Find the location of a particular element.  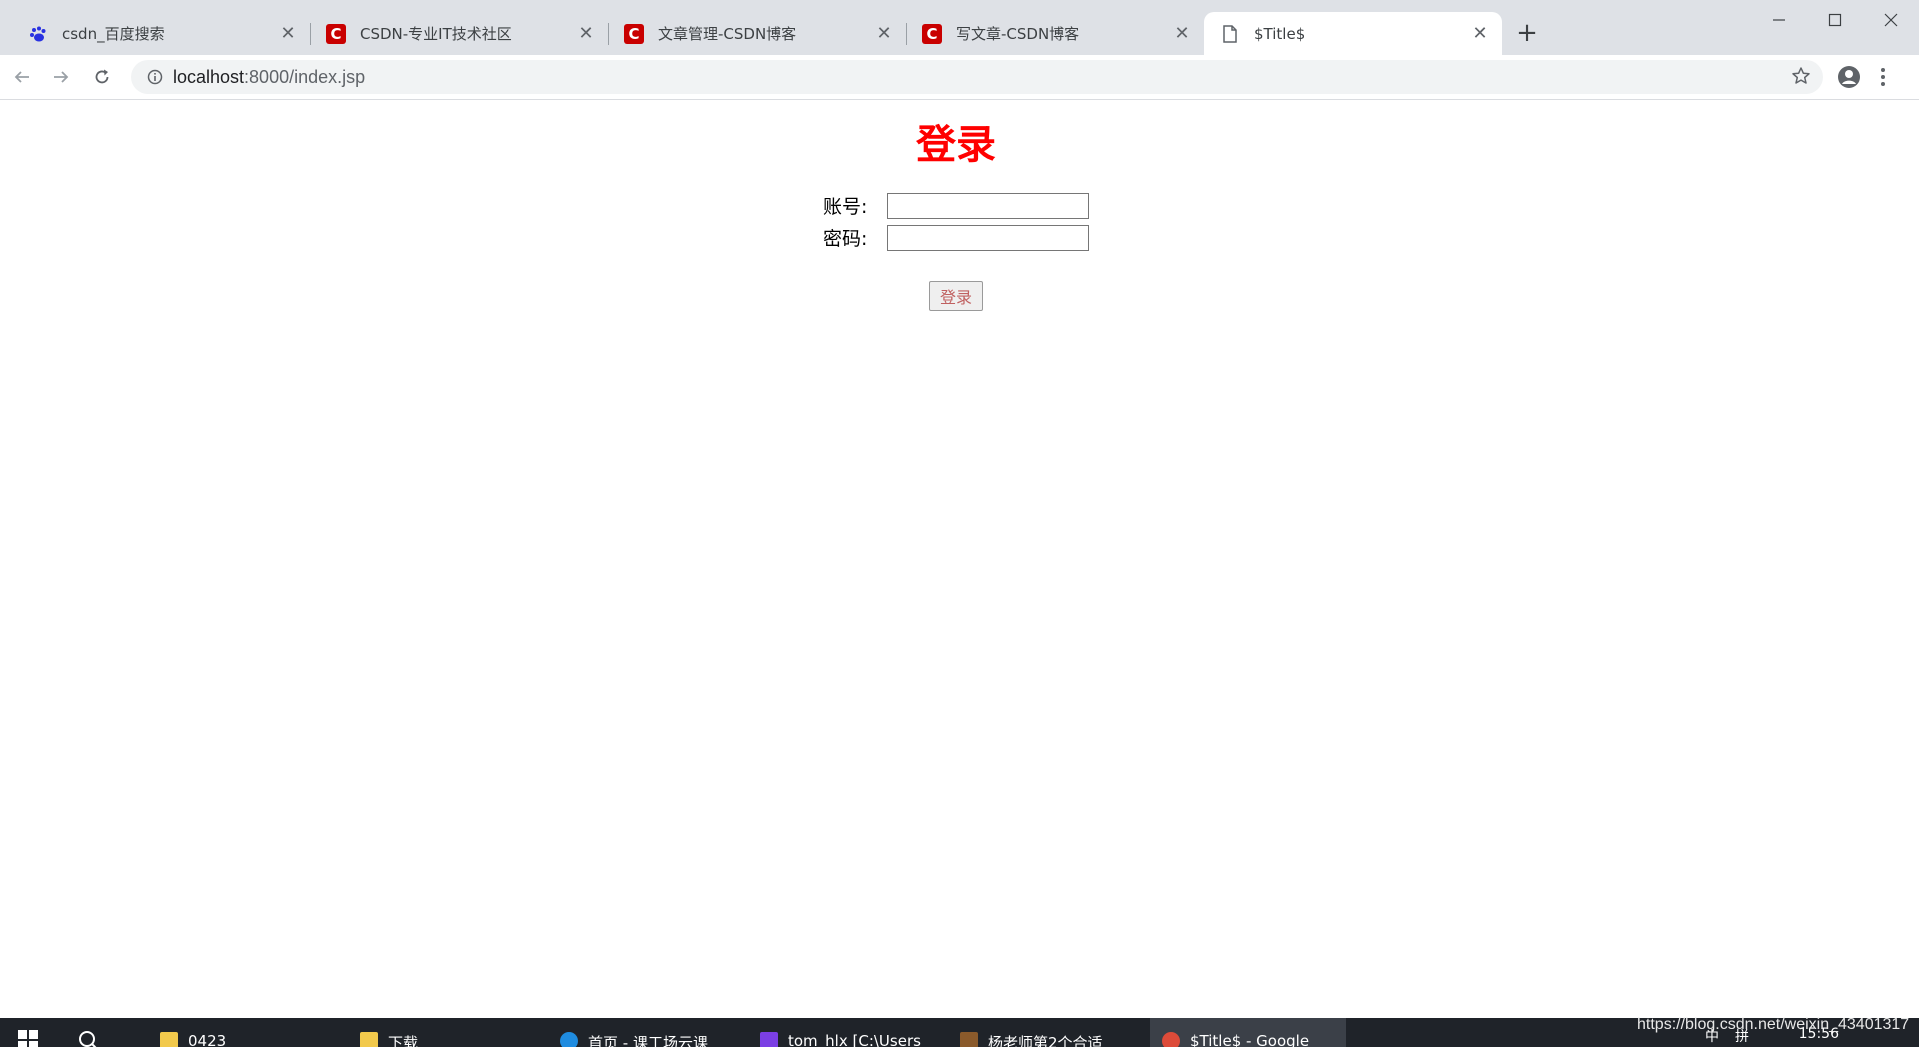

tab-label: csdn_百度搜索 is located at coordinates (113, 34).